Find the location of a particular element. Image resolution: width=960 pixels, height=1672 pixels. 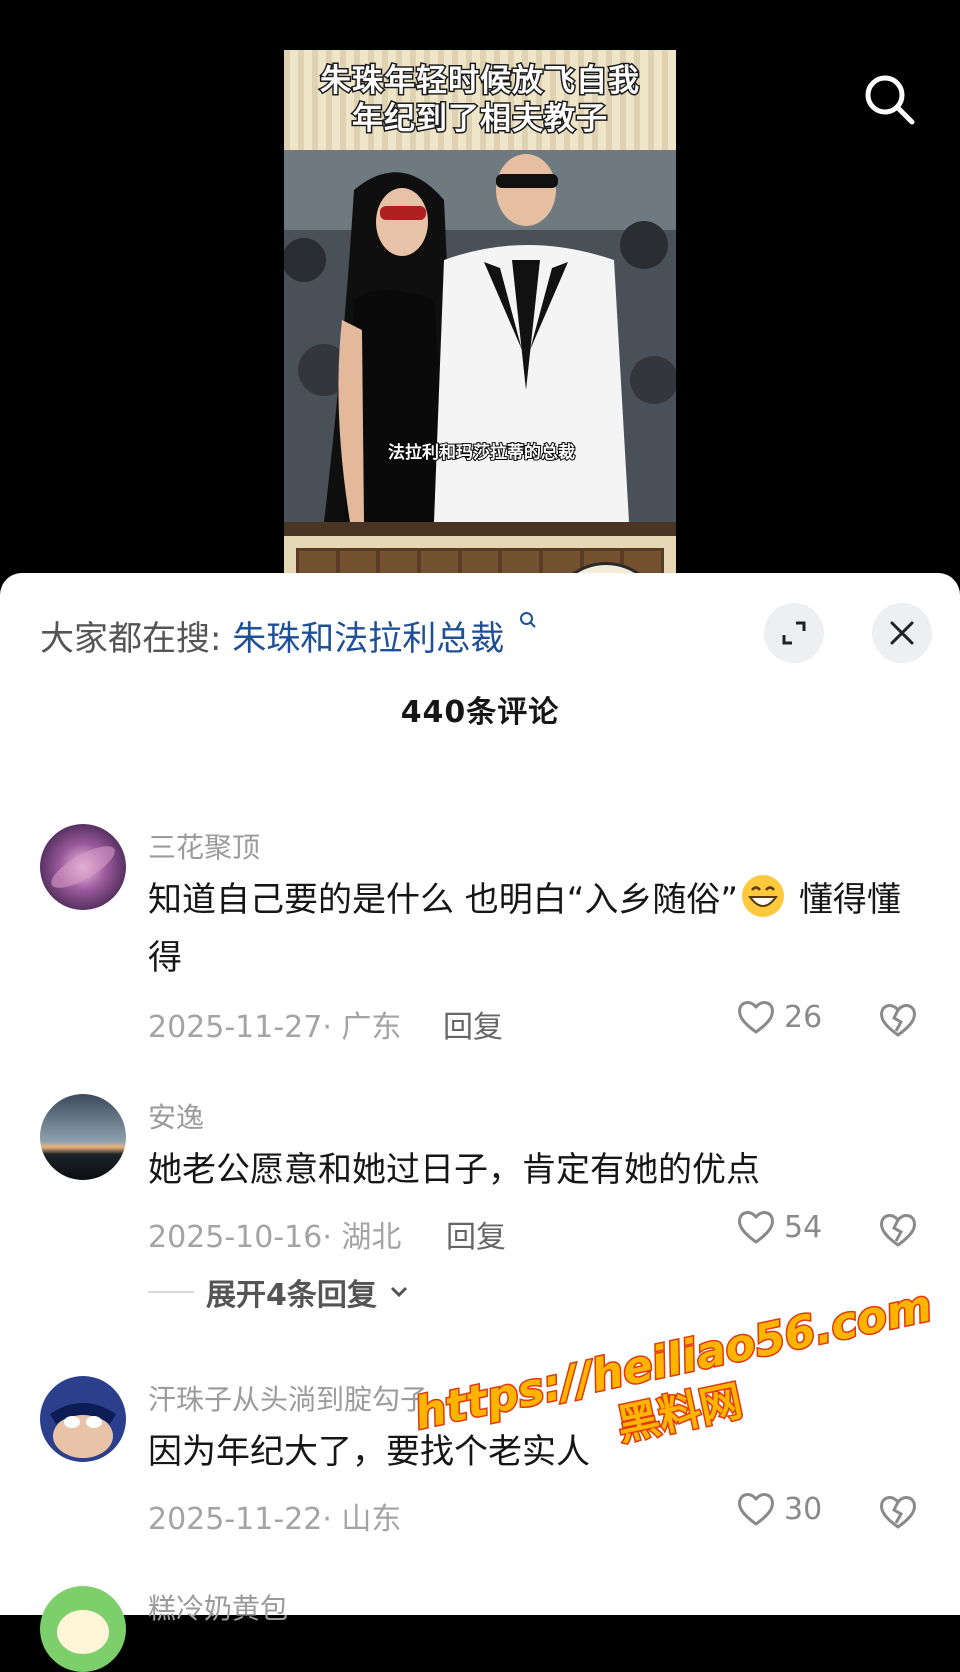

expand-replies-button: 展开4条回复 is located at coordinates (278, 1292).